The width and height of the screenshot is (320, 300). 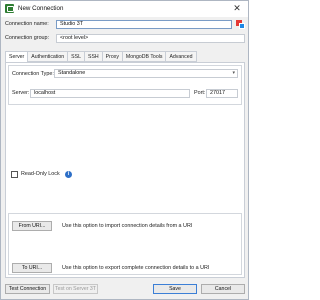 I want to click on color-picker-icon, so click(x=240, y=24).